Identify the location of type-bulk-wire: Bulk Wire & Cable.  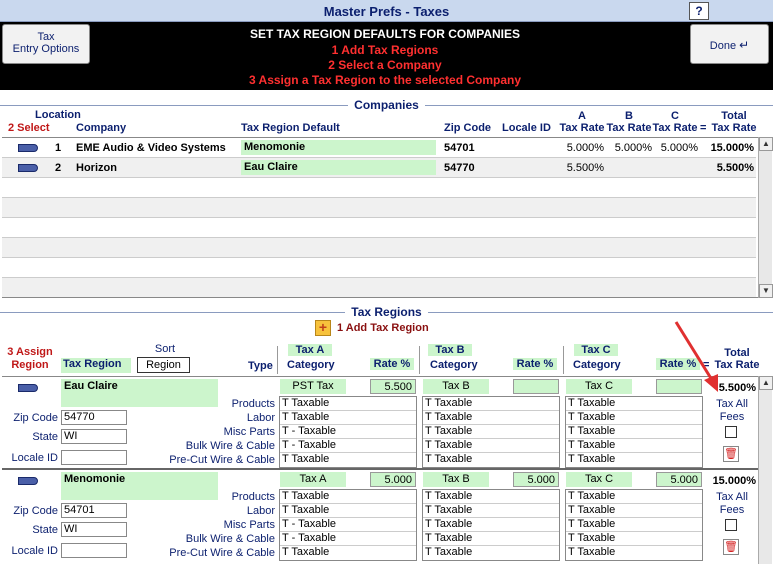
(230, 446).